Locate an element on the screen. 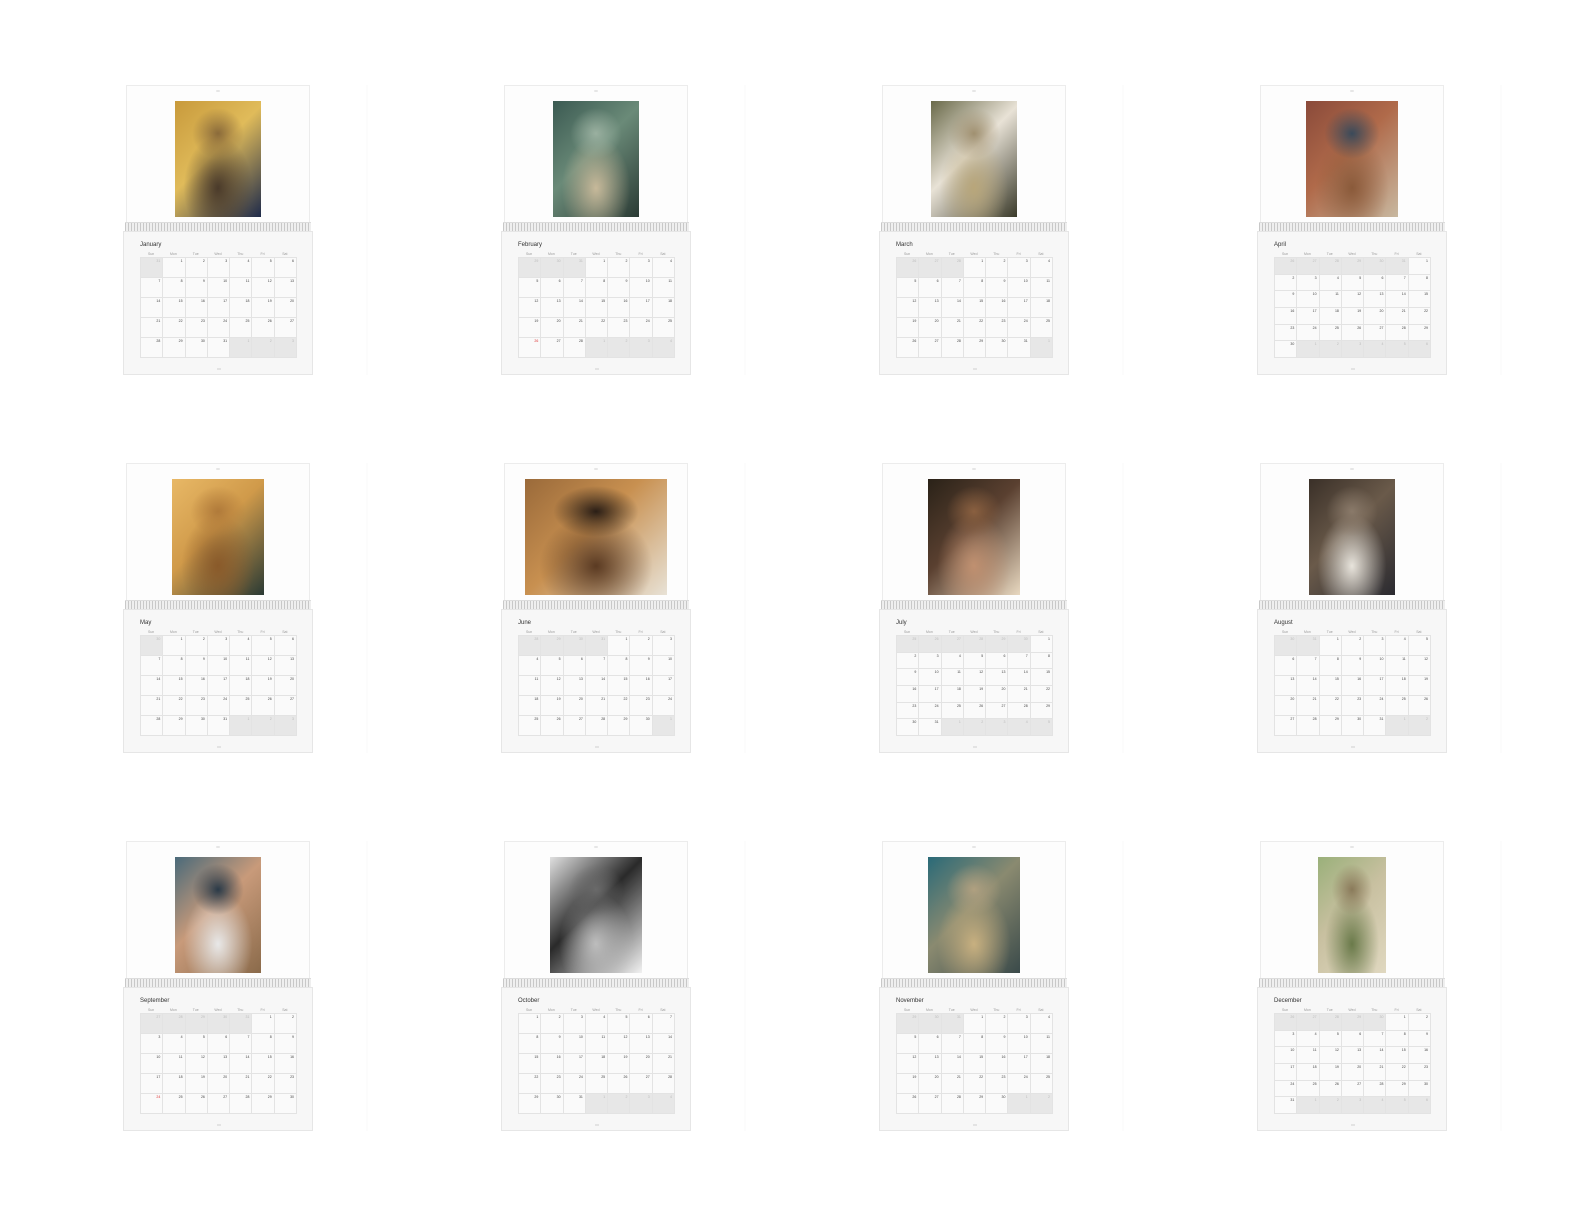 Image resolution: width=1588 pixels, height=1227 pixels. day-cell: 25 is located at coordinates (1041, 328).